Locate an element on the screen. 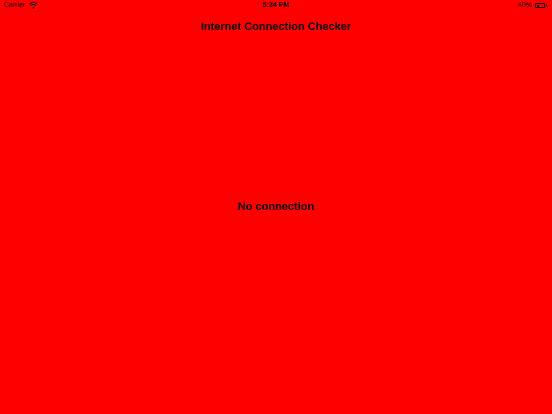 The width and height of the screenshot is (552, 414). page-title: Internet Connection Checker is located at coordinates (276, 27).